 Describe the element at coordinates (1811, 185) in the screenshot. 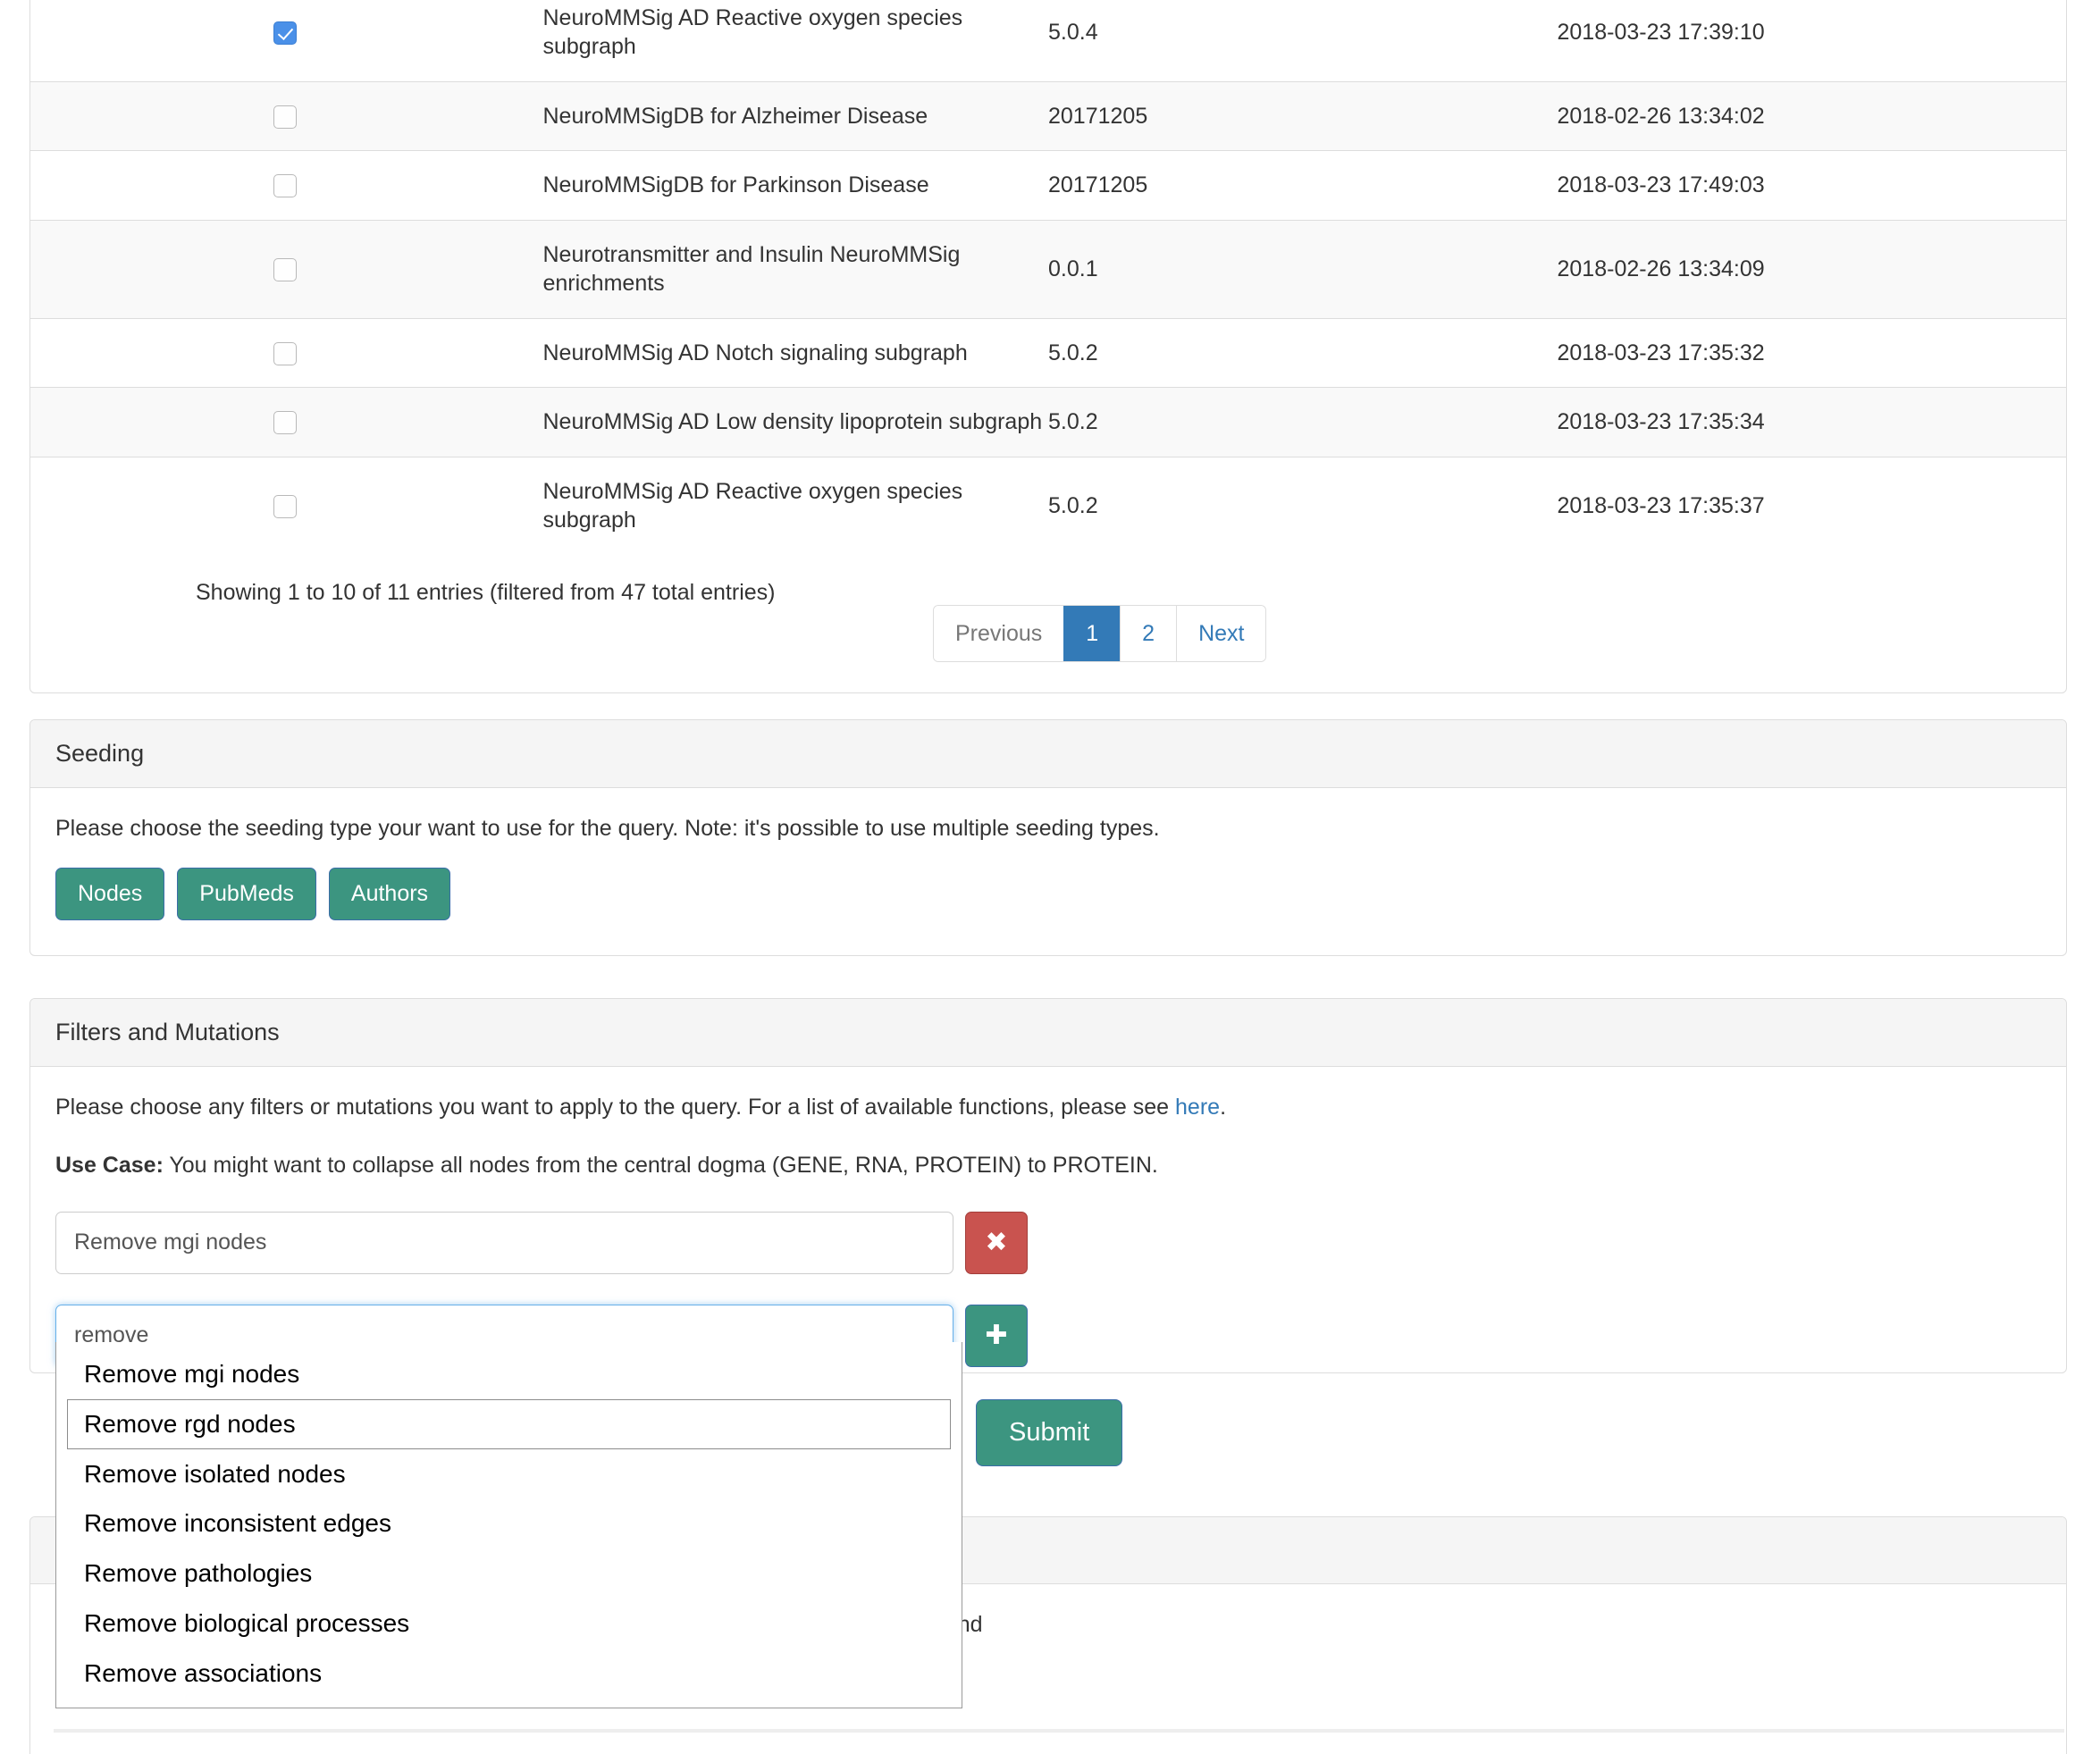

I see `network-created: 2018-03-23 17:49:03` at that location.